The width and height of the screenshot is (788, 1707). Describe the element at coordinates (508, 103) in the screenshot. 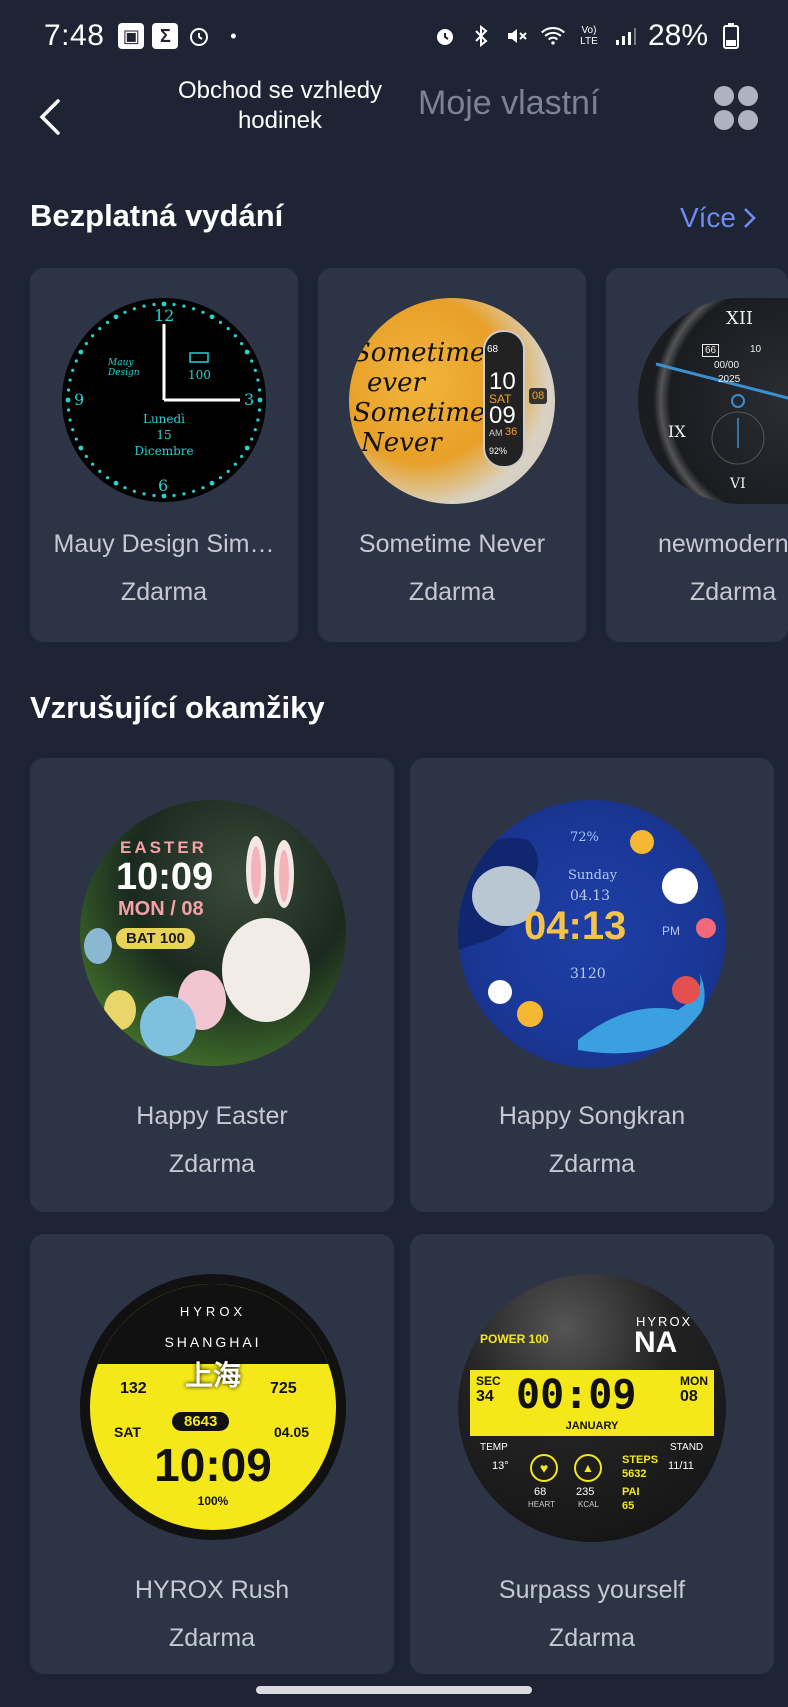

I see `tab-my-custom: Moje vlastní` at that location.